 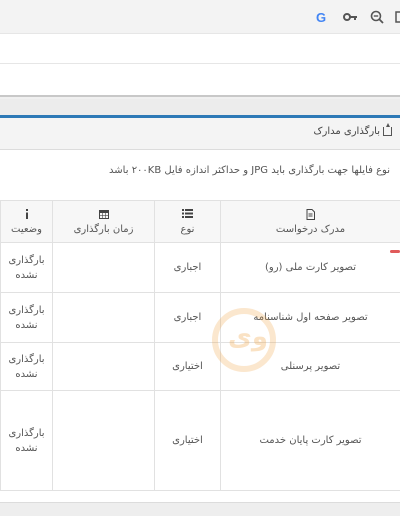 What do you see at coordinates (26, 229) in the screenshot?
I see `header-status-label: وضعیت` at bounding box center [26, 229].